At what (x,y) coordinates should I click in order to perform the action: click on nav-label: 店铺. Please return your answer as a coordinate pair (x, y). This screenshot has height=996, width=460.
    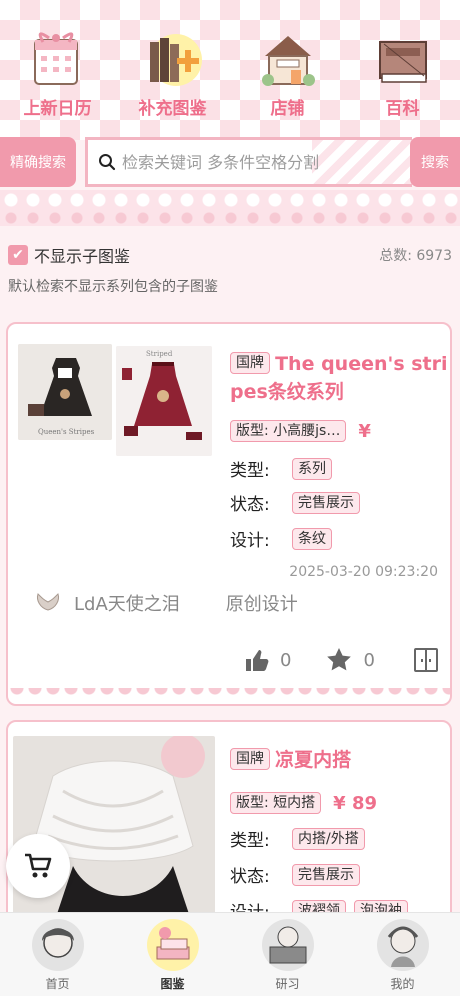
    Looking at the image, I should click on (287, 109).